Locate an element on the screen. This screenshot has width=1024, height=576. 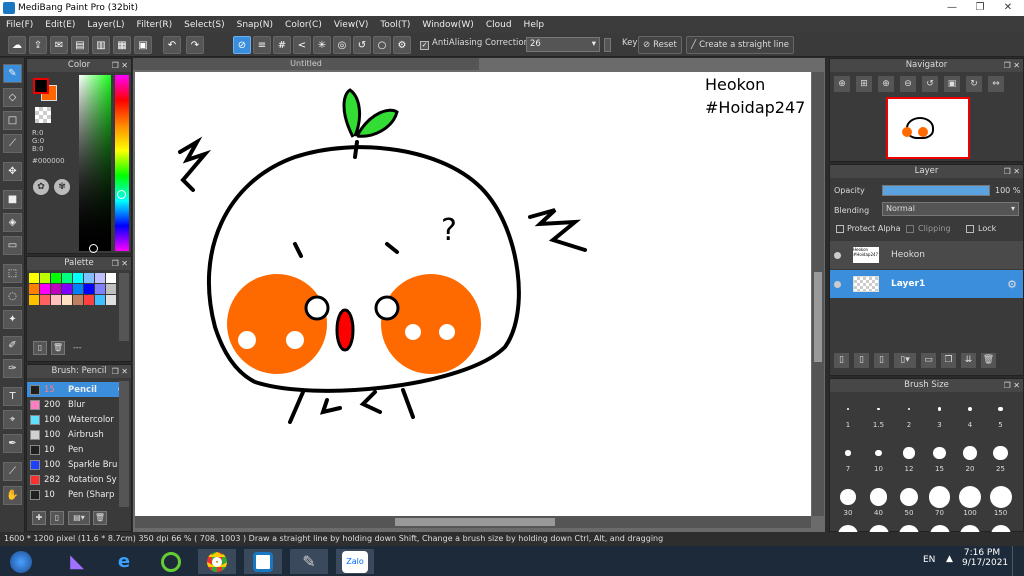
brush-item-pen-sharp: 10 Pen (Sharp is located at coordinates (77, 494).